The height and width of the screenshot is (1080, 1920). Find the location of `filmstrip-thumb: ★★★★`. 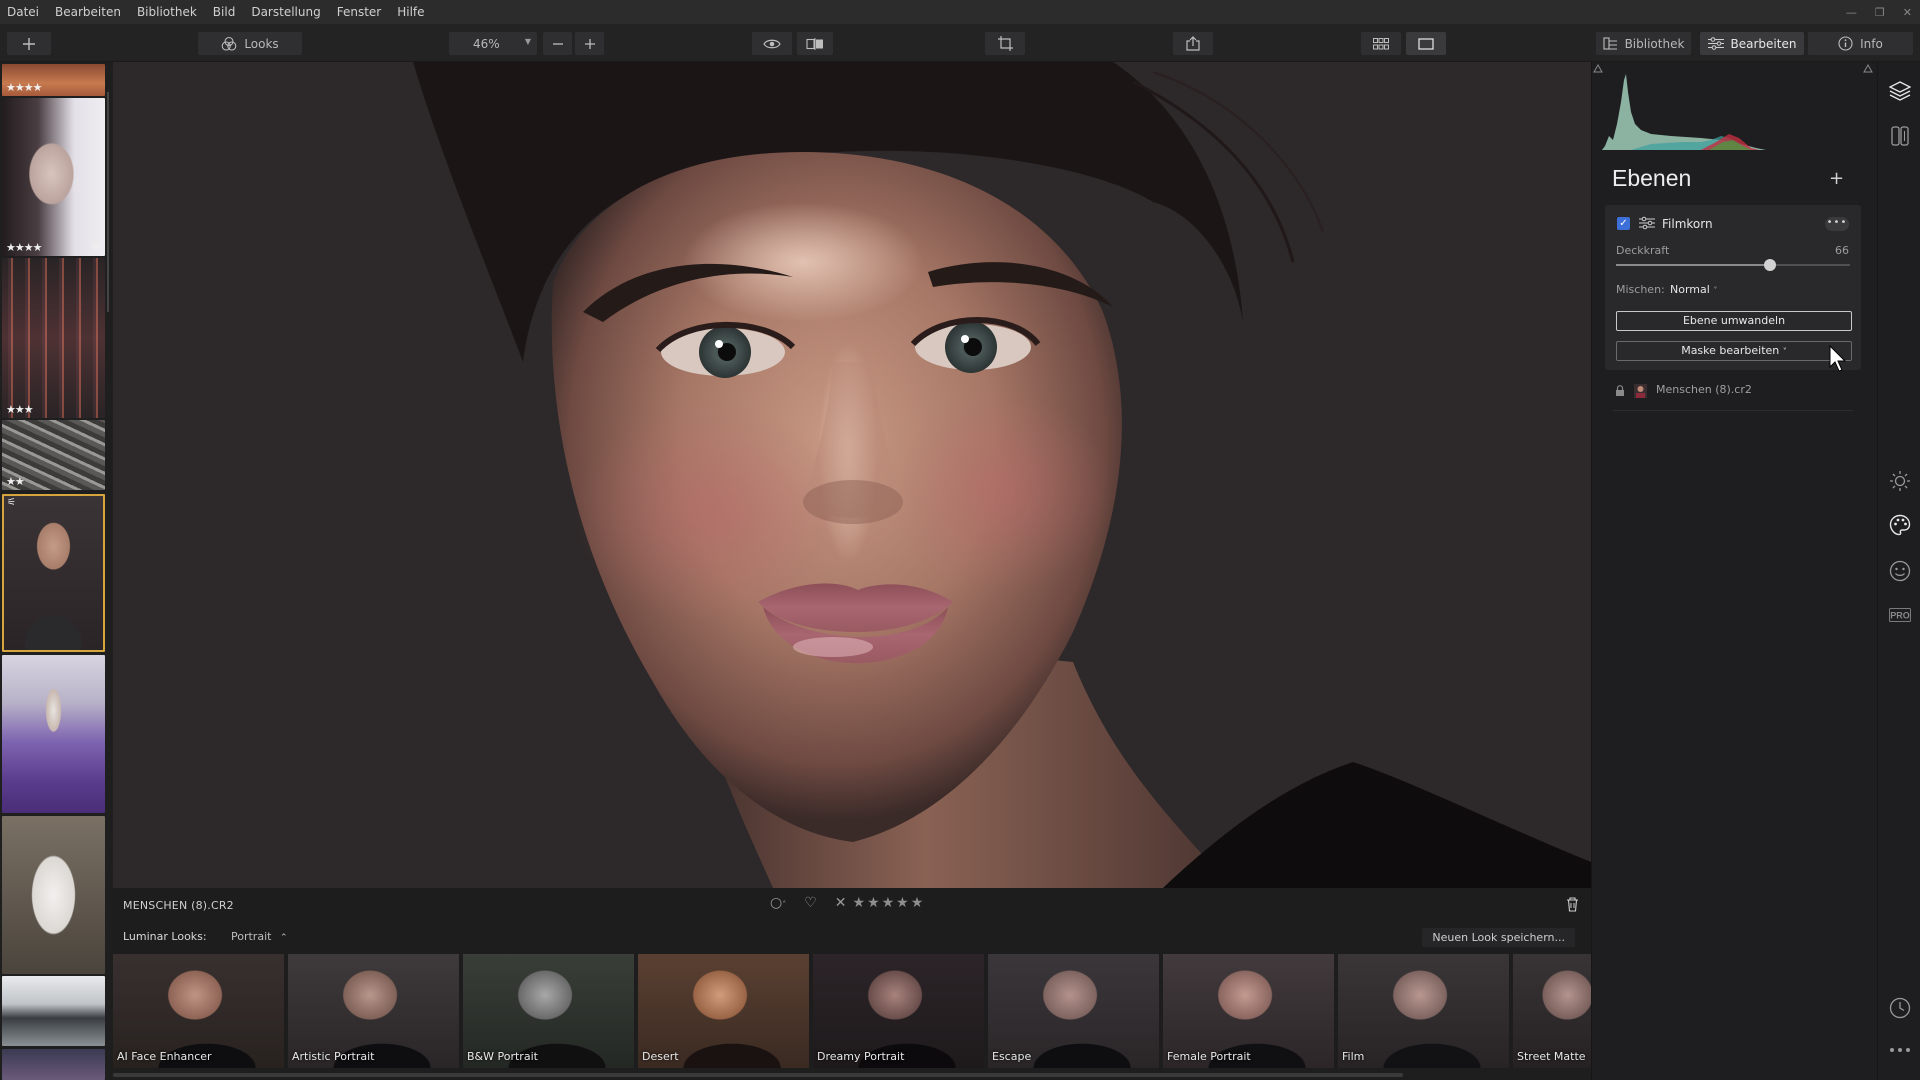

filmstrip-thumb: ★★★★ is located at coordinates (53, 80).